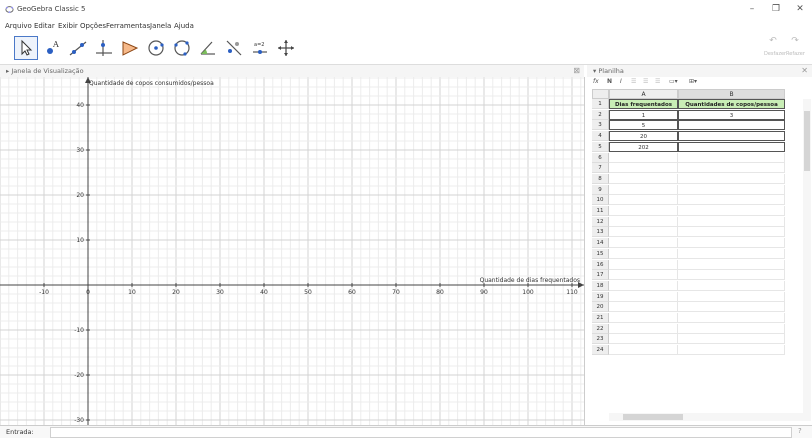 The image size is (812, 438). I want to click on angle-tool-button, so click(208, 48).